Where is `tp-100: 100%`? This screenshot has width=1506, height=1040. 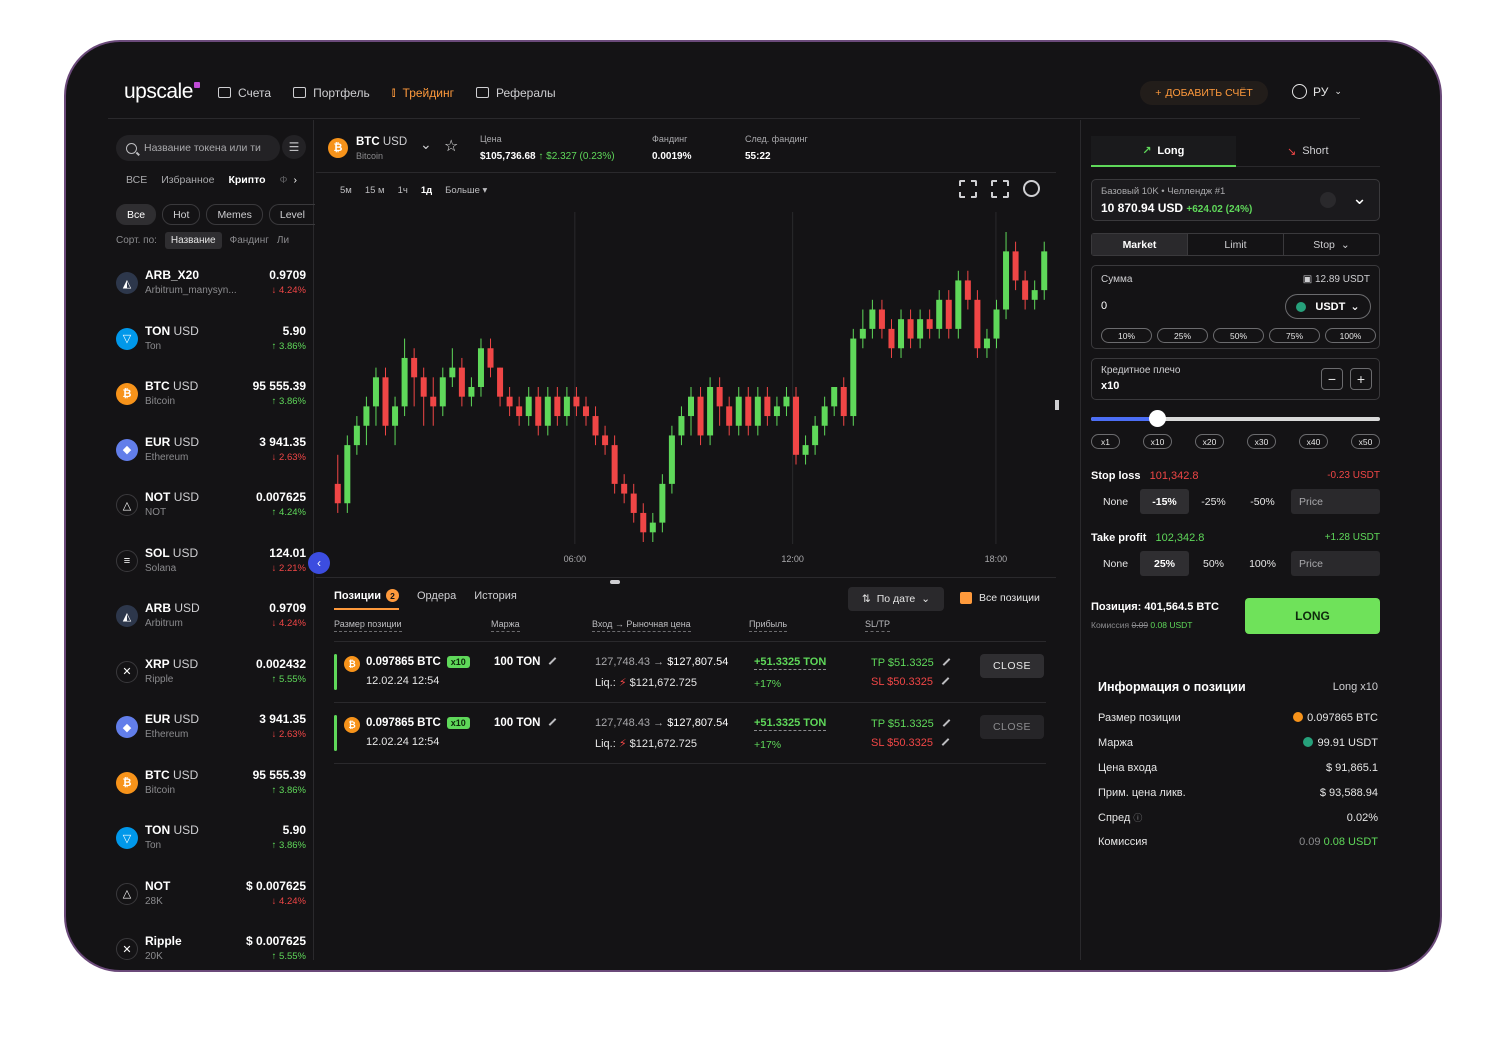 tp-100: 100% is located at coordinates (1262, 563).